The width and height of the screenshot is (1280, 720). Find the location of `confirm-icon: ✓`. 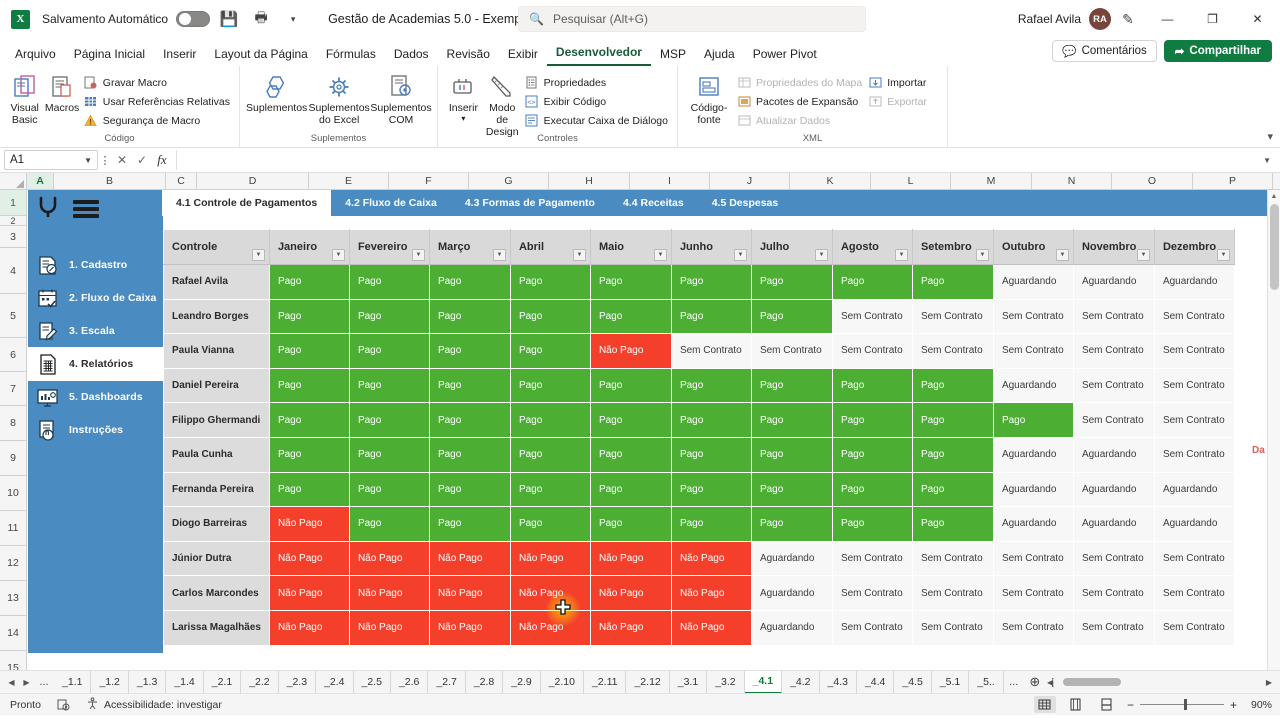

confirm-icon: ✓ is located at coordinates (142, 160).